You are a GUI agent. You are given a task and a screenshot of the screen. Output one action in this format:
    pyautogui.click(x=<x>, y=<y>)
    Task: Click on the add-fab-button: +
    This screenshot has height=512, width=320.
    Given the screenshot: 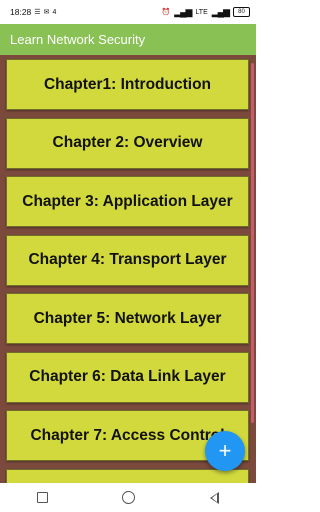 What is the action you would take?
    pyautogui.click(x=225, y=451)
    